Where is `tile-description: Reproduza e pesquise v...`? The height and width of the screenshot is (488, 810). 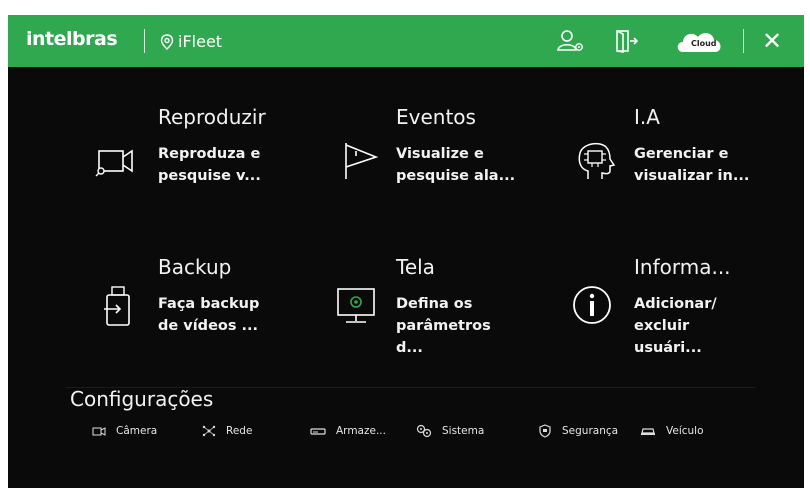 tile-description: Reproduza e pesquise v... is located at coordinates (209, 165).